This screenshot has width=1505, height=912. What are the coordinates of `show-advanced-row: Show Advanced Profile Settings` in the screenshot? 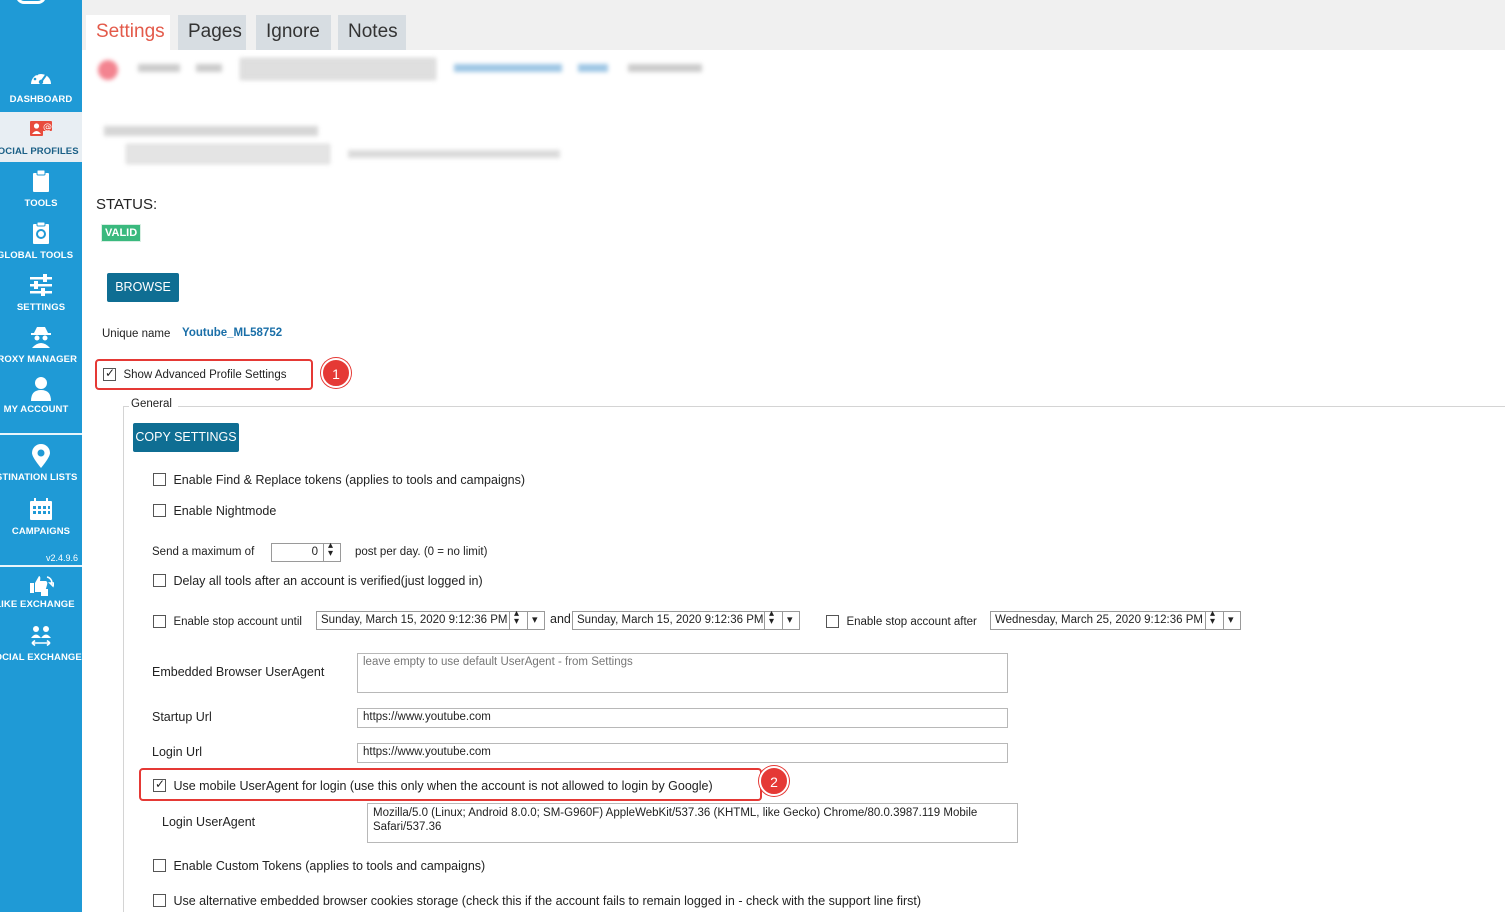 It's located at (194, 375).